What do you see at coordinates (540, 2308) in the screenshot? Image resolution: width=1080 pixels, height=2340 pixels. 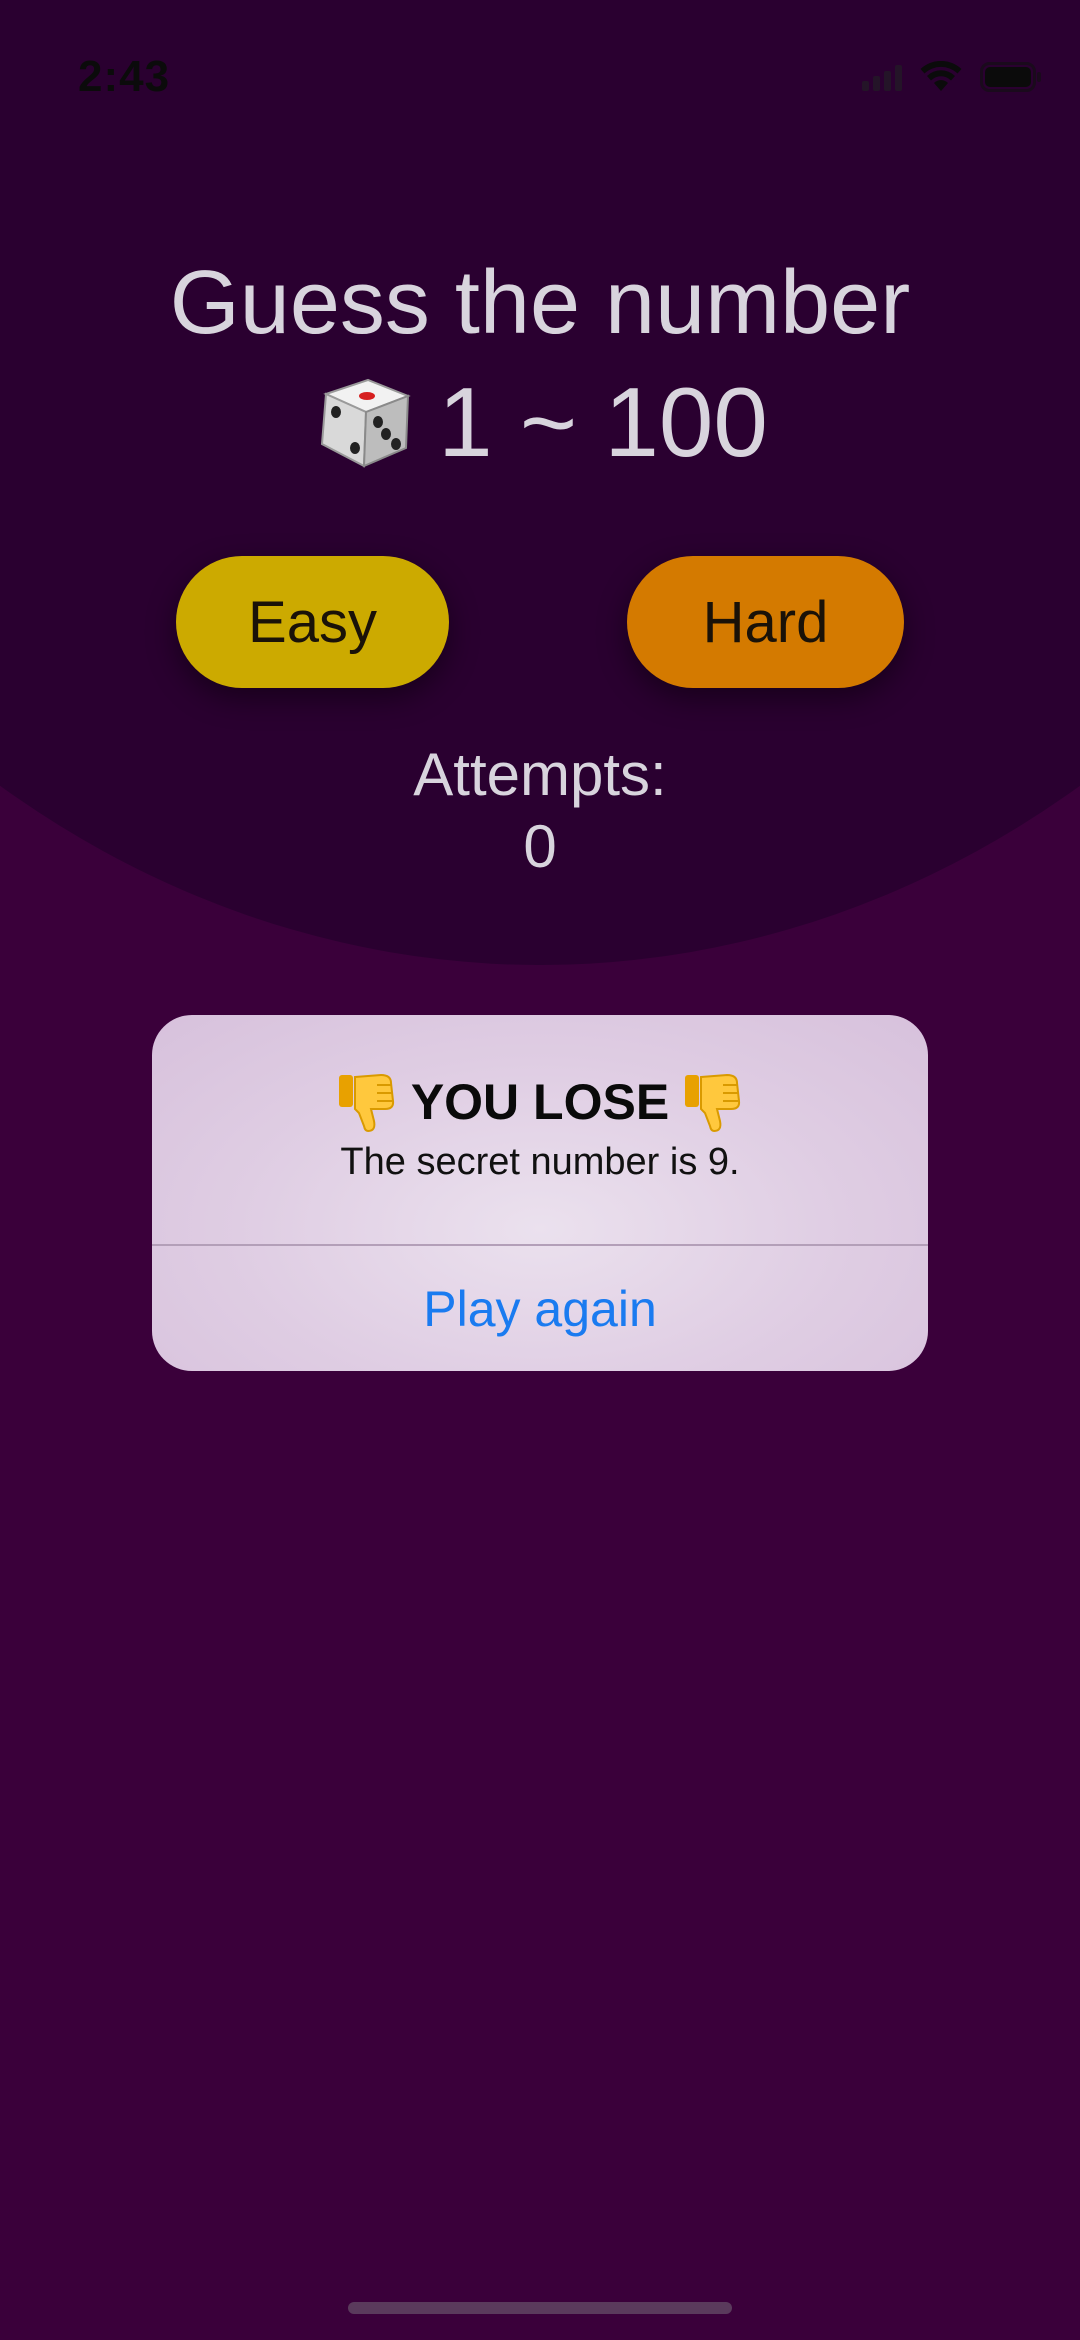 I see `home-indicator` at bounding box center [540, 2308].